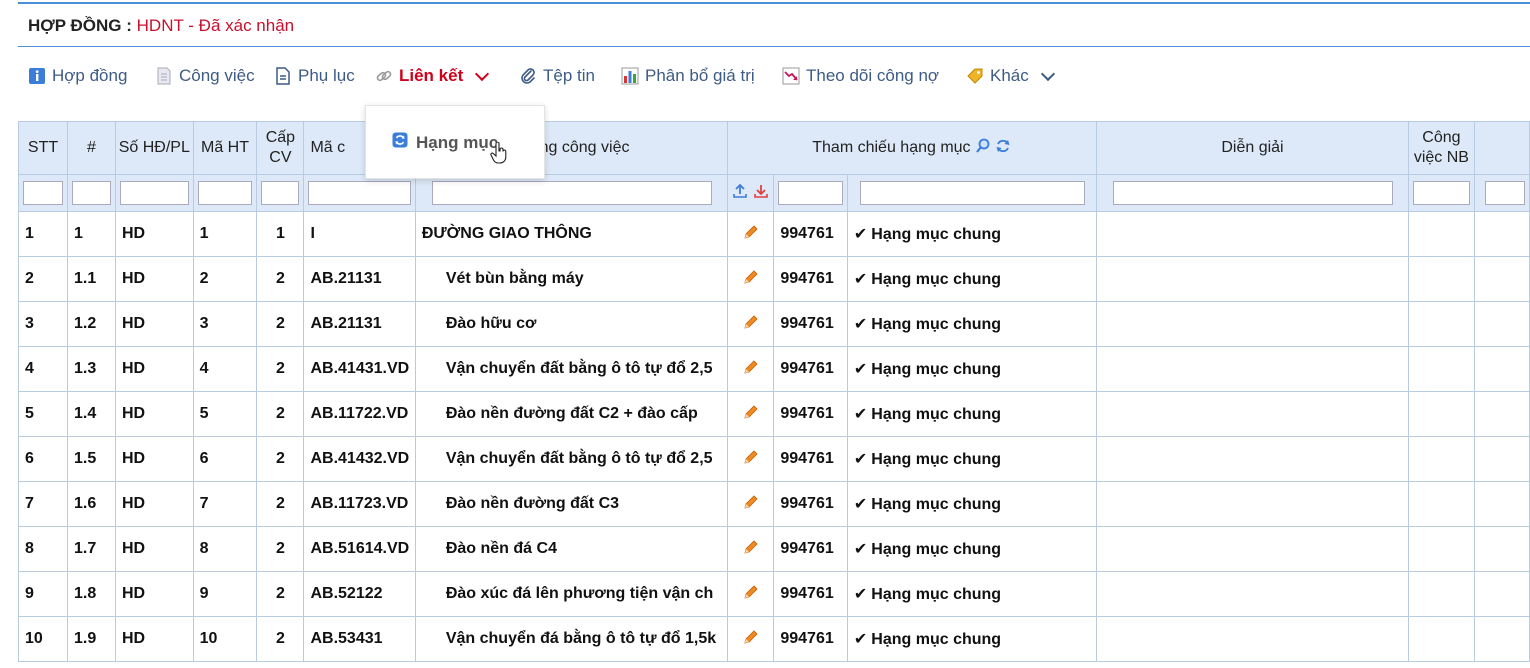 This screenshot has width=1530, height=668. I want to click on tab-phu-luc: Phụ lục, so click(314, 76).